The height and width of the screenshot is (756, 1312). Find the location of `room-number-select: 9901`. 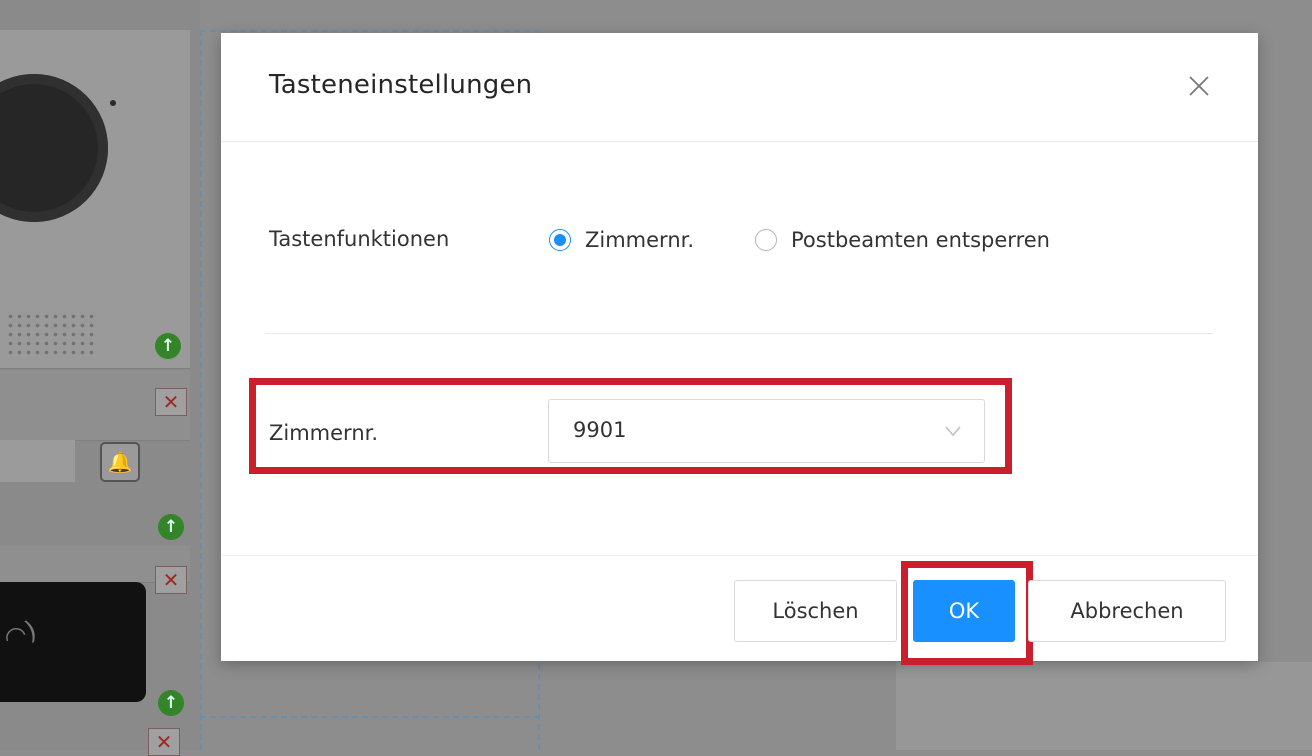

room-number-select: 9901 is located at coordinates (766, 431).